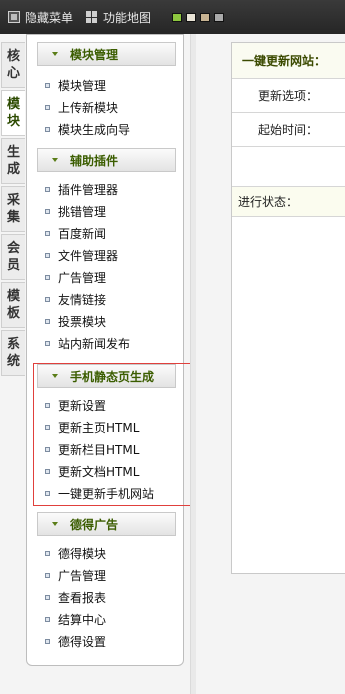 This screenshot has width=345, height=694. What do you see at coordinates (288, 96) in the screenshot?
I see `update-options-label: 更新选项：` at bounding box center [288, 96].